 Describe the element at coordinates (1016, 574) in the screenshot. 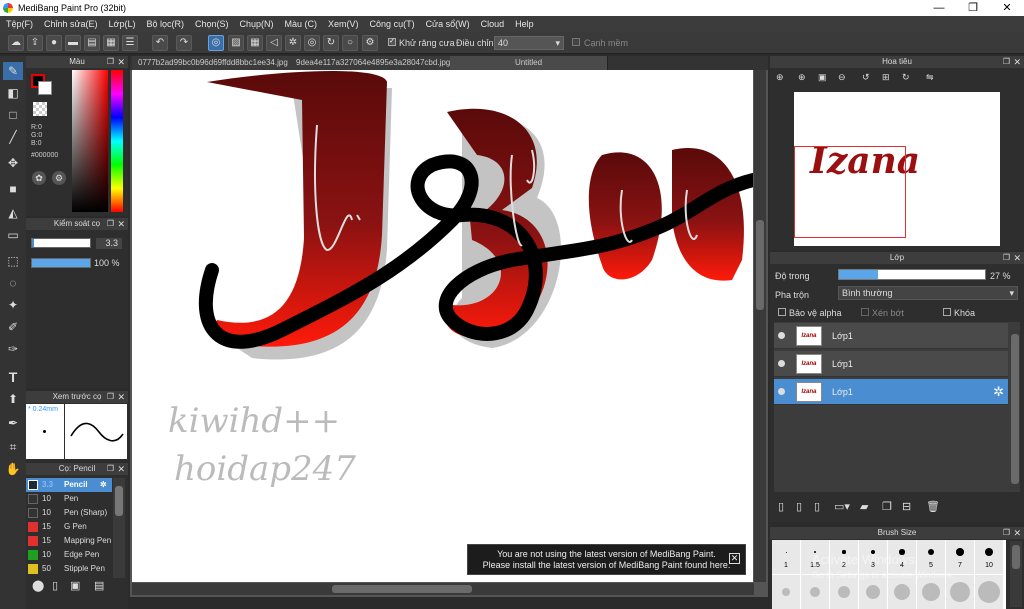

I see `brush-size-scrollbar` at that location.